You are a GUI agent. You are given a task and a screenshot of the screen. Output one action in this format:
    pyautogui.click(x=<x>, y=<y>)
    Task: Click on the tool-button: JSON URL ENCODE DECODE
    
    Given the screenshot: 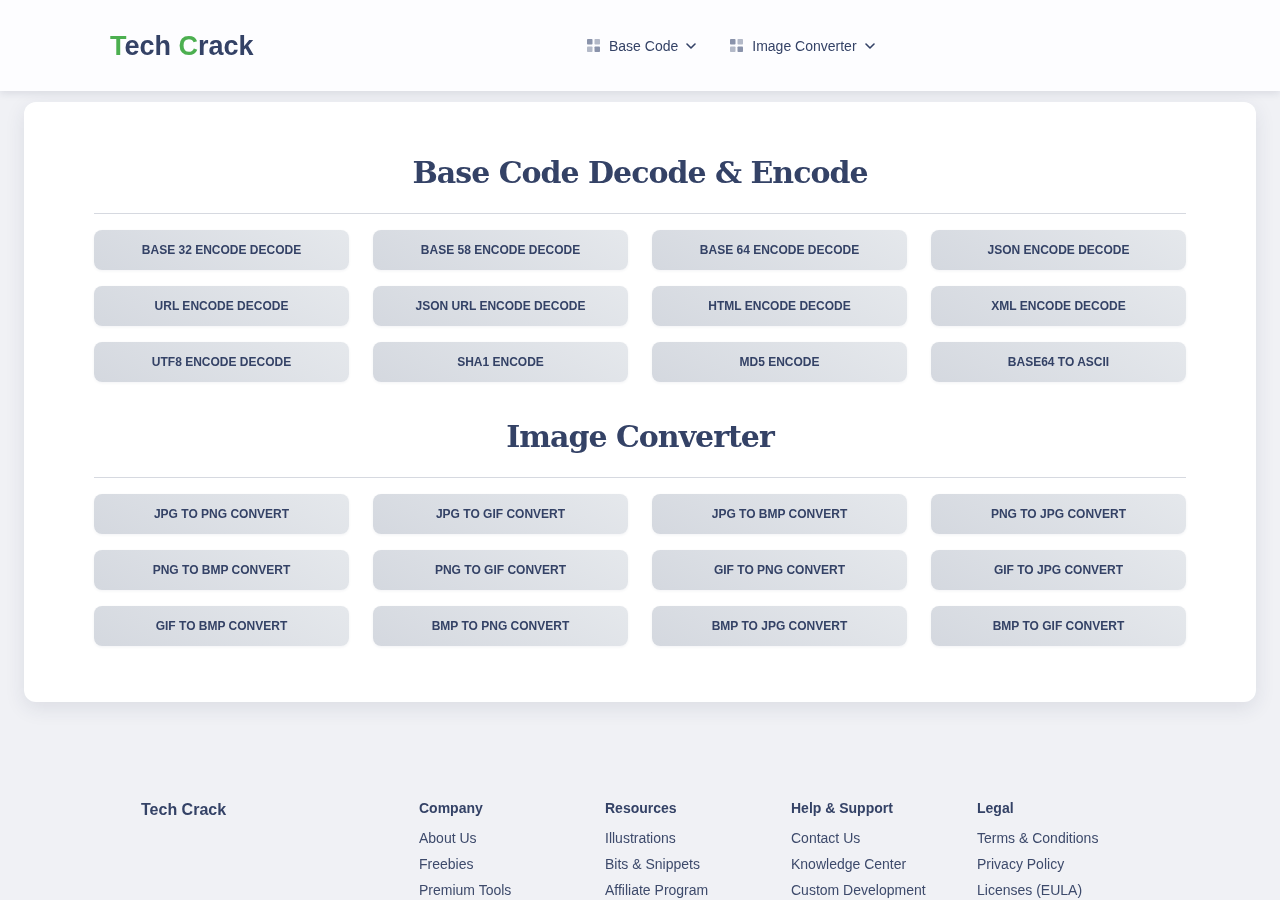 What is the action you would take?
    pyautogui.click(x=500, y=306)
    